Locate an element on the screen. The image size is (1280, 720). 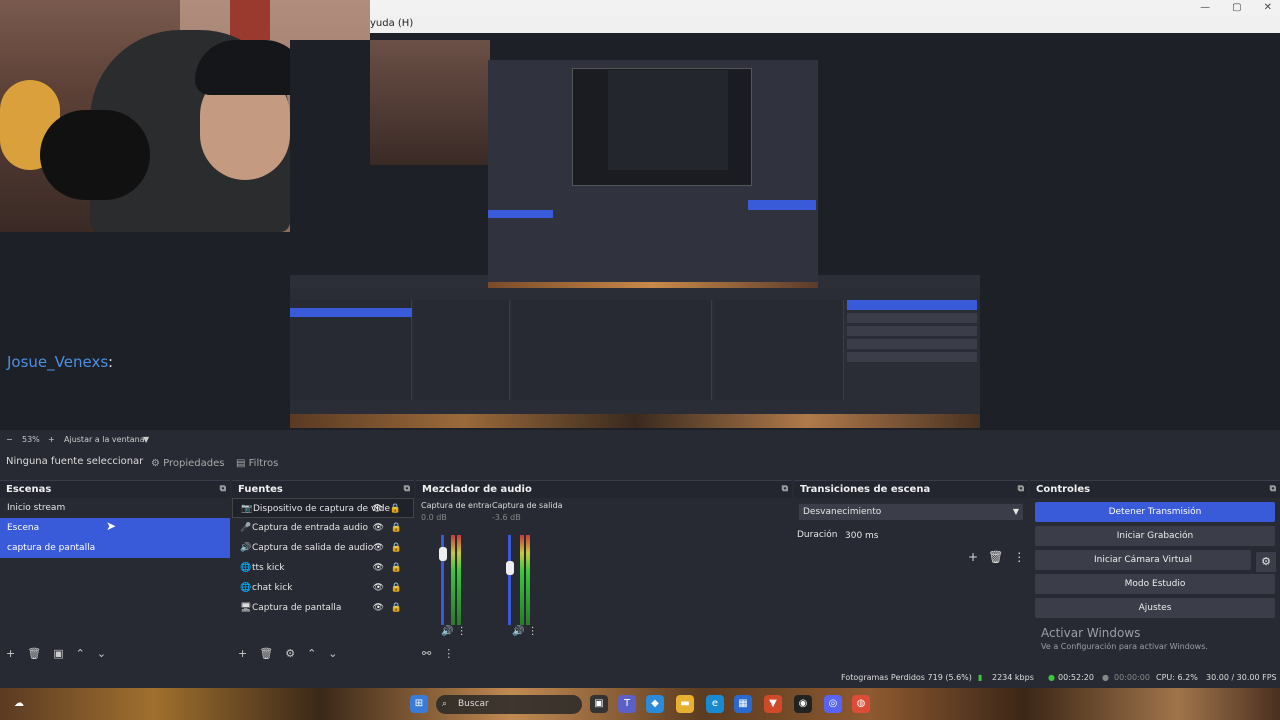
source-item: 🎤Captura de entrada audio 👁 🔒 is located at coordinates (323, 528).